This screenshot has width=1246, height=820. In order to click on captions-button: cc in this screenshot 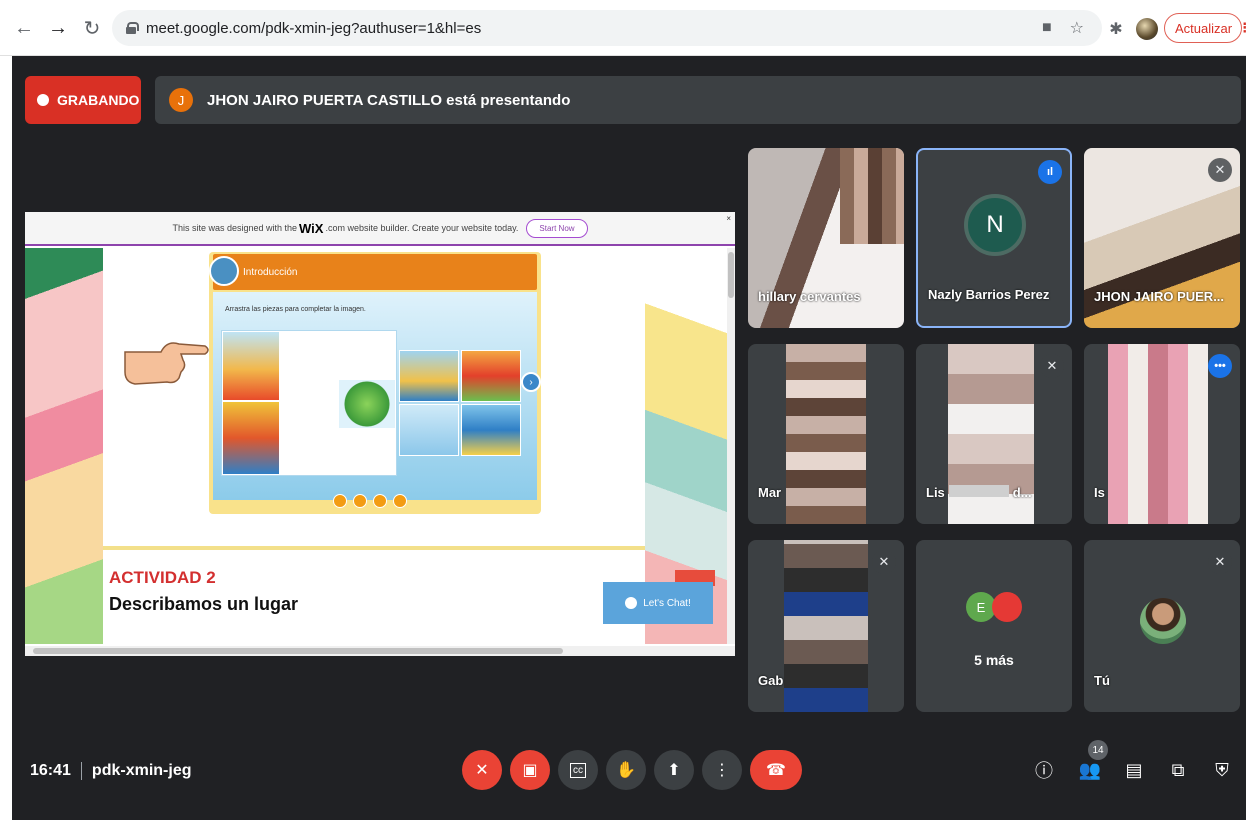, I will do `click(578, 770)`.